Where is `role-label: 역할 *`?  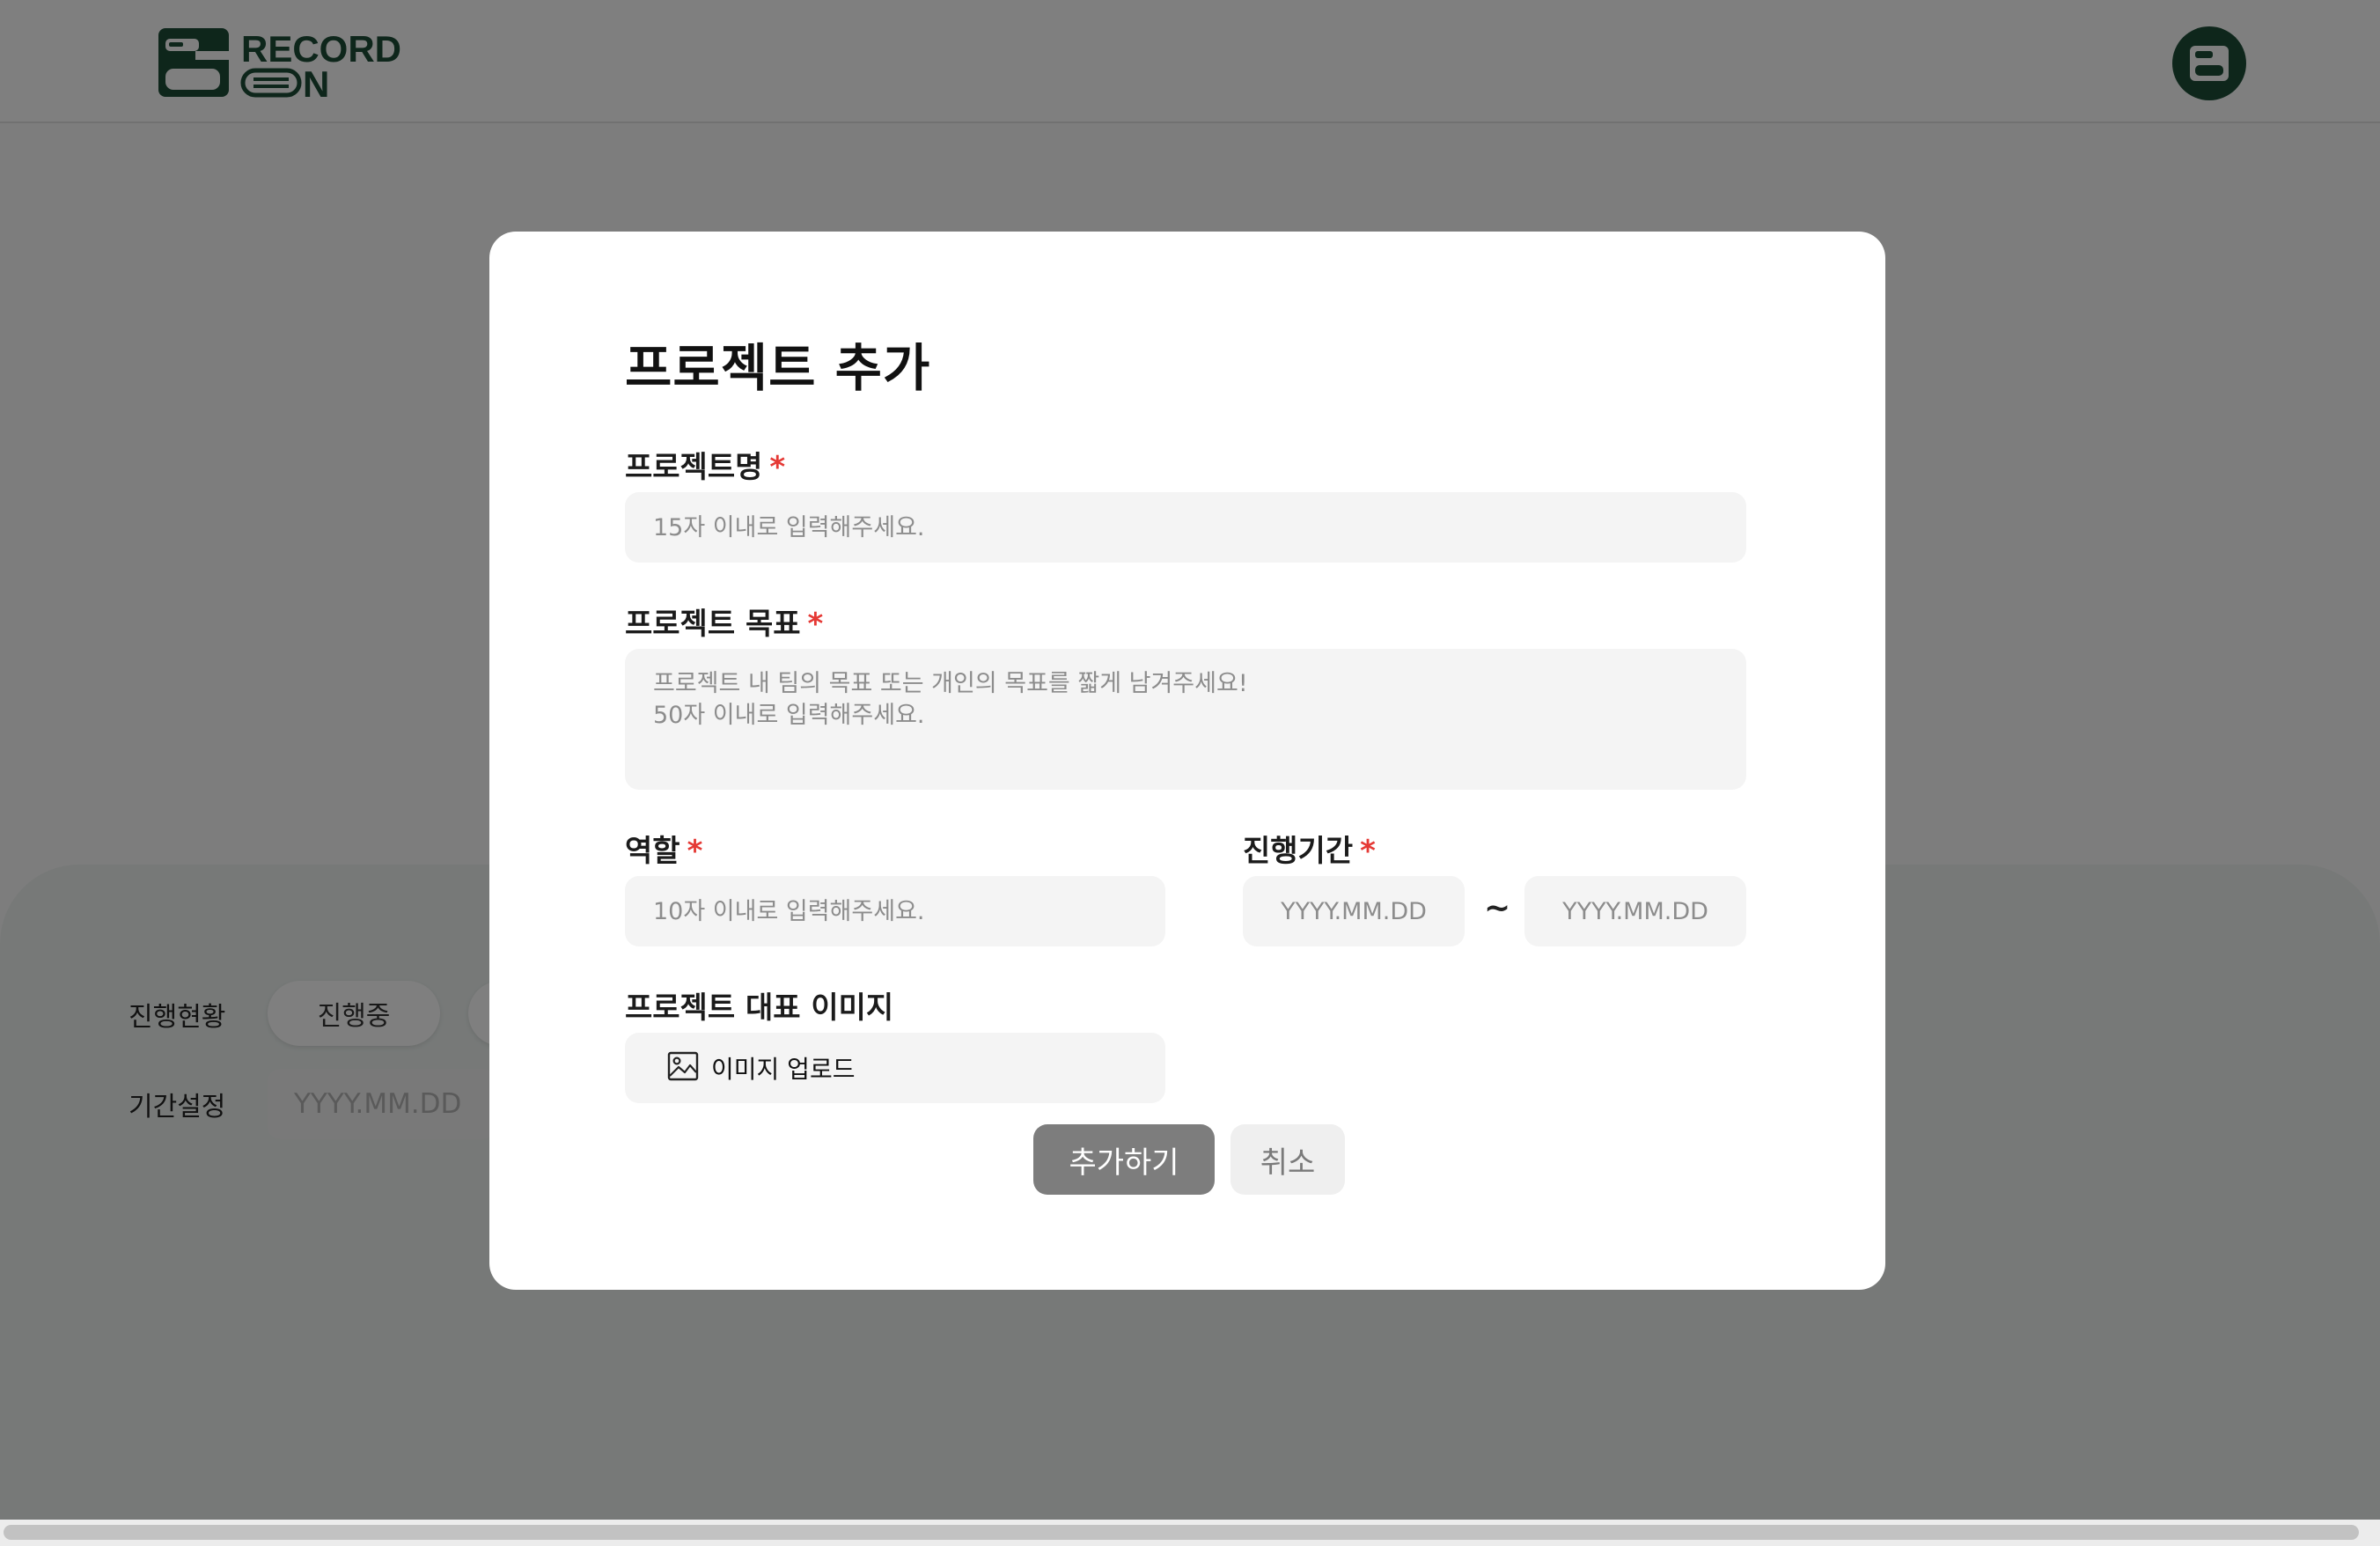 role-label: 역할 * is located at coordinates (663, 848).